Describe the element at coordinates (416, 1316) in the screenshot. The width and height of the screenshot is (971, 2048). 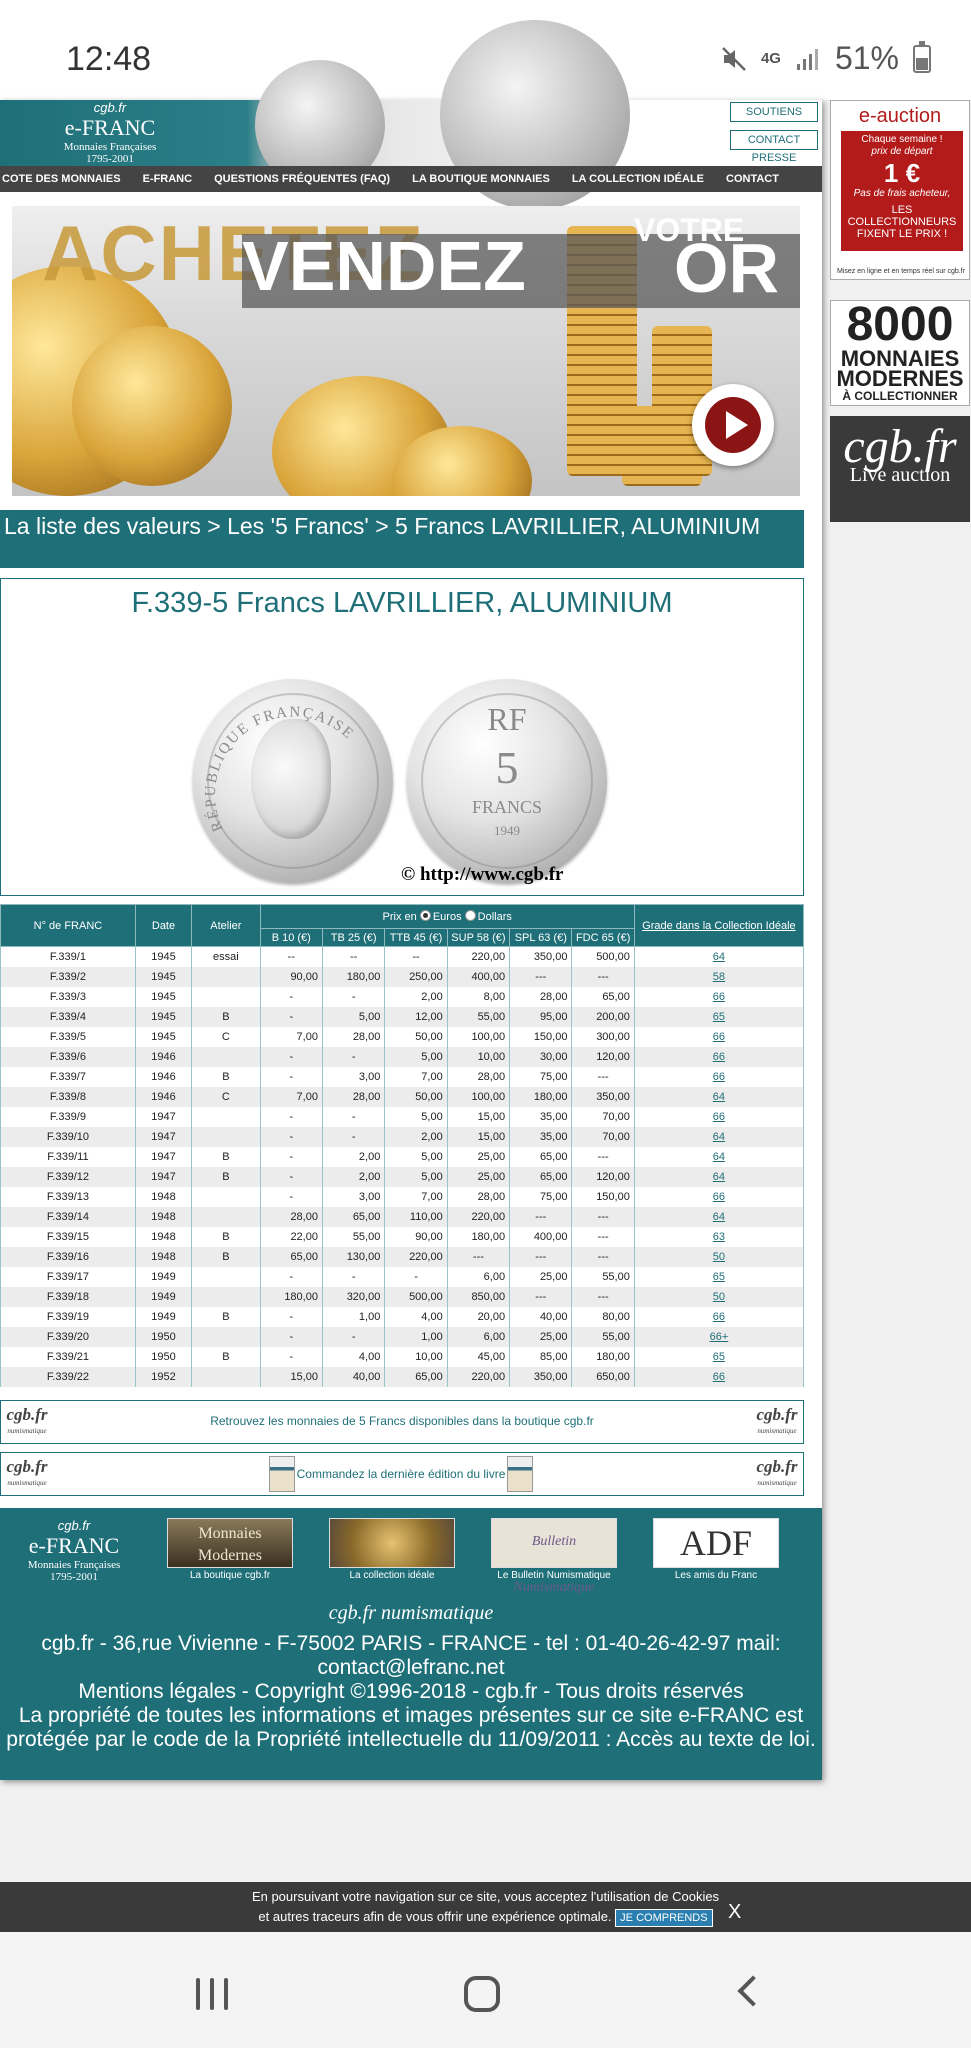
I see `cell-price: 4,00` at that location.